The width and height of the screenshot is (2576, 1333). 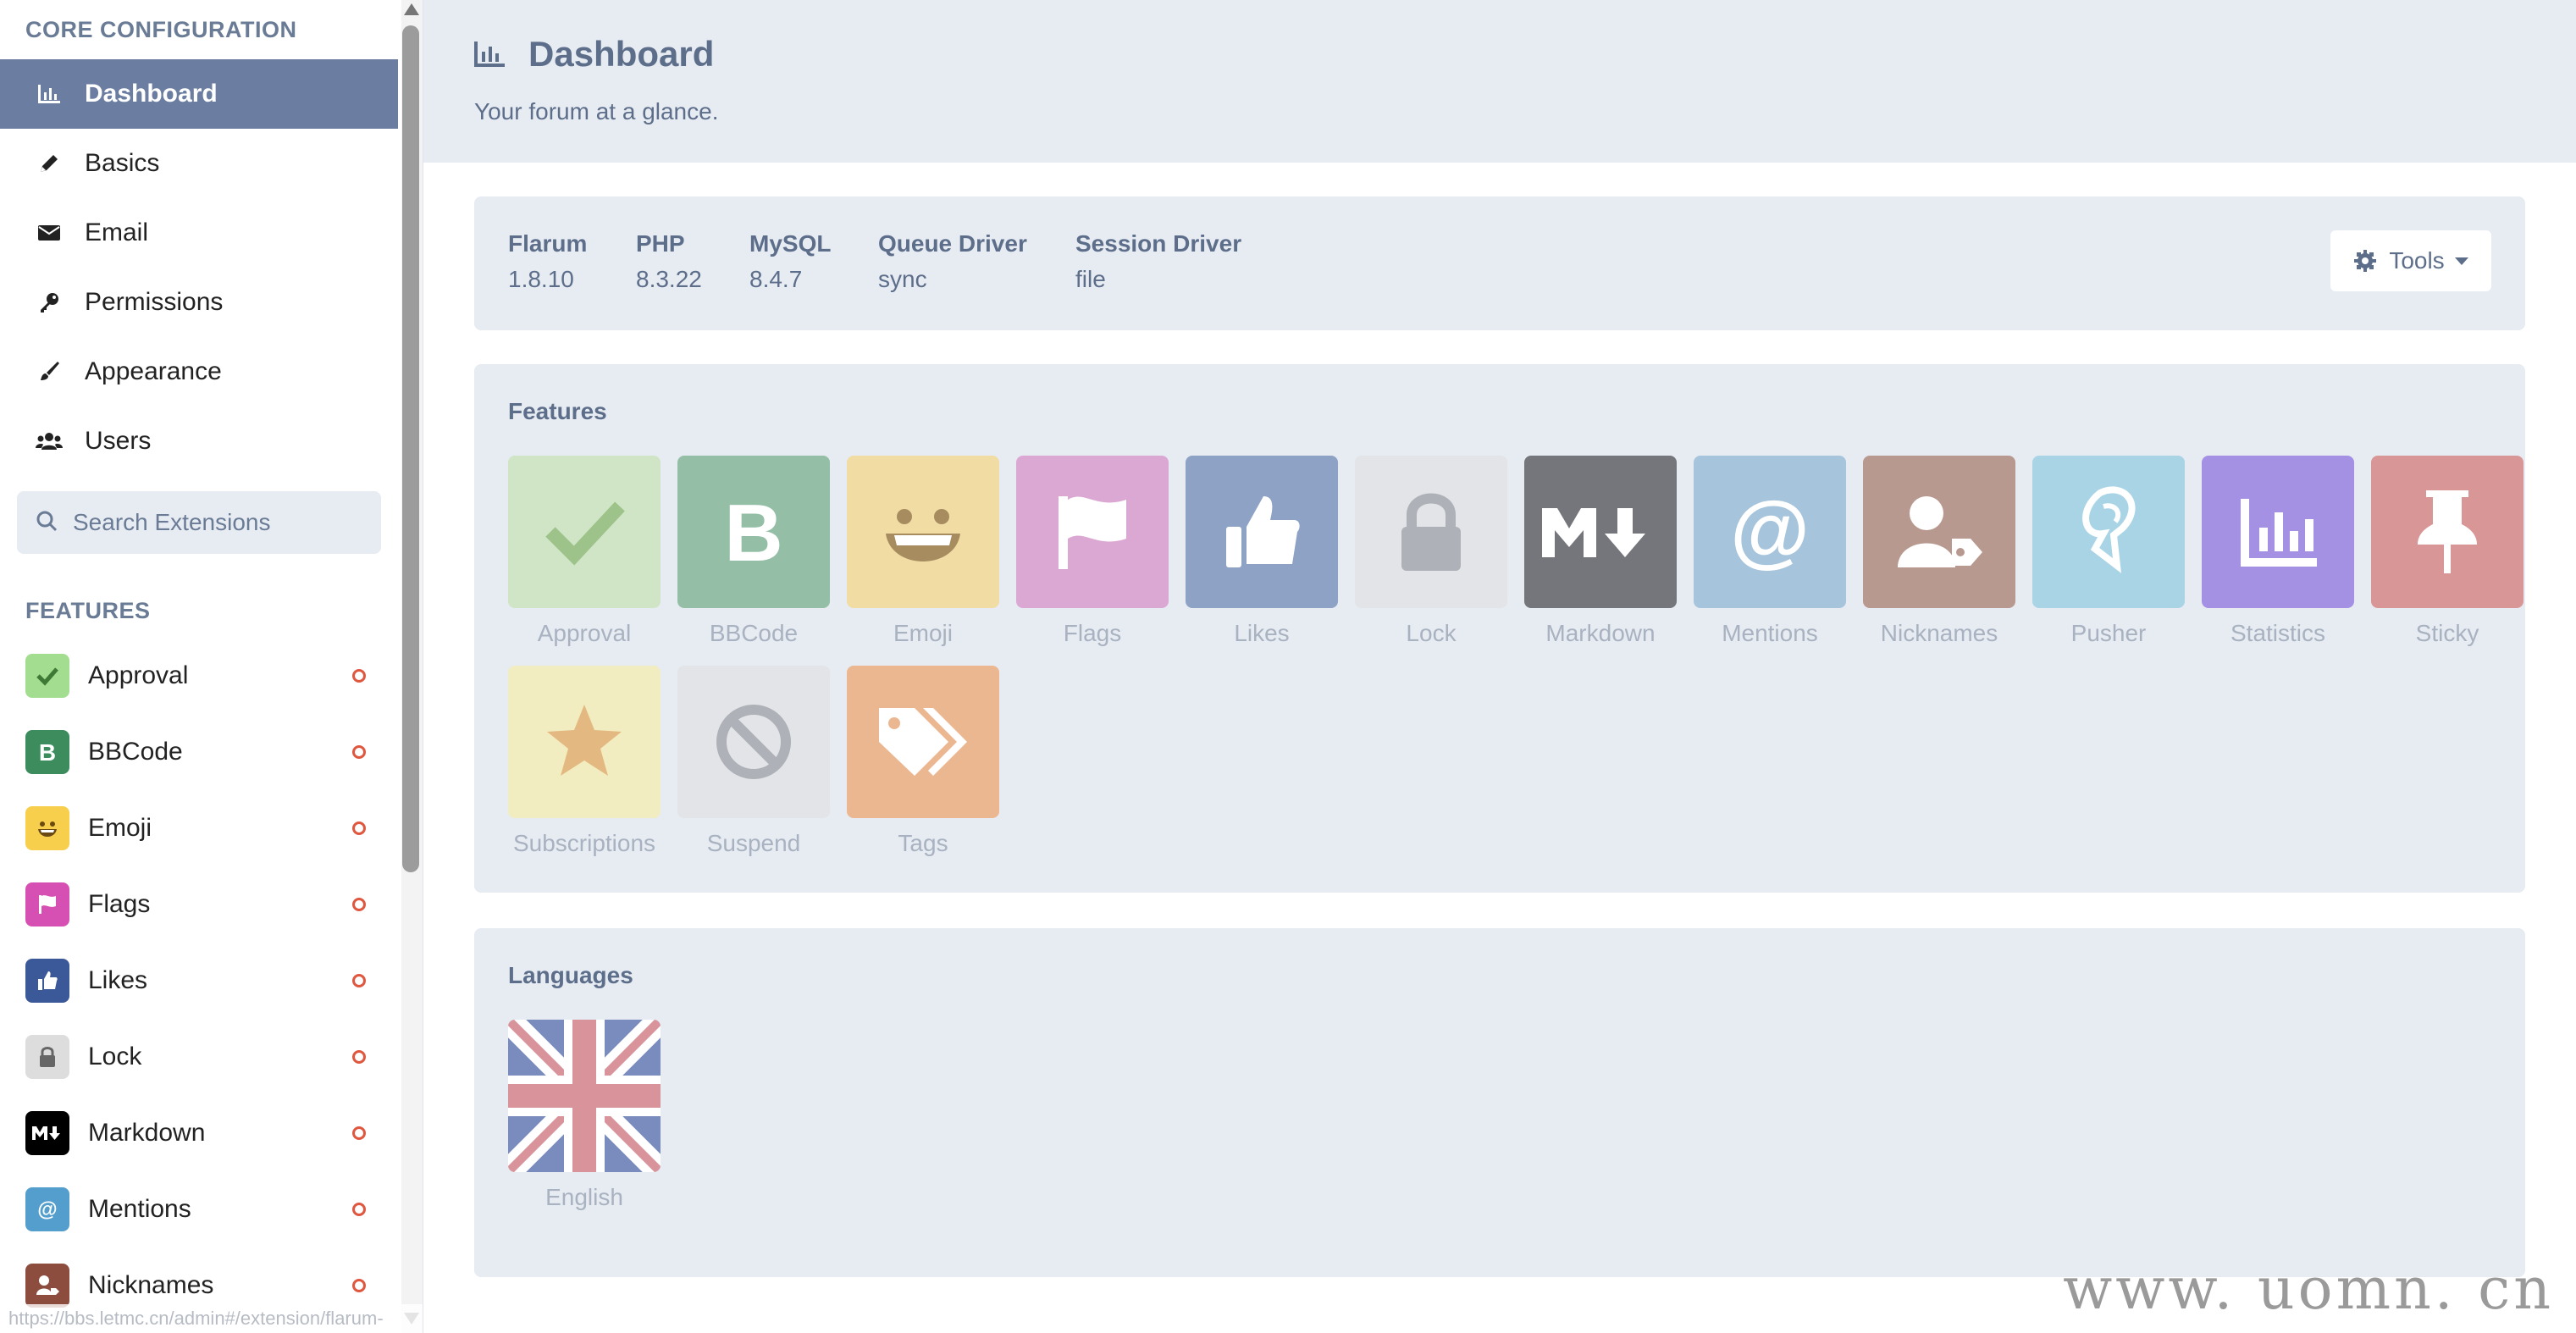 I want to click on feature-tile-lock: Lock, so click(x=1431, y=551).